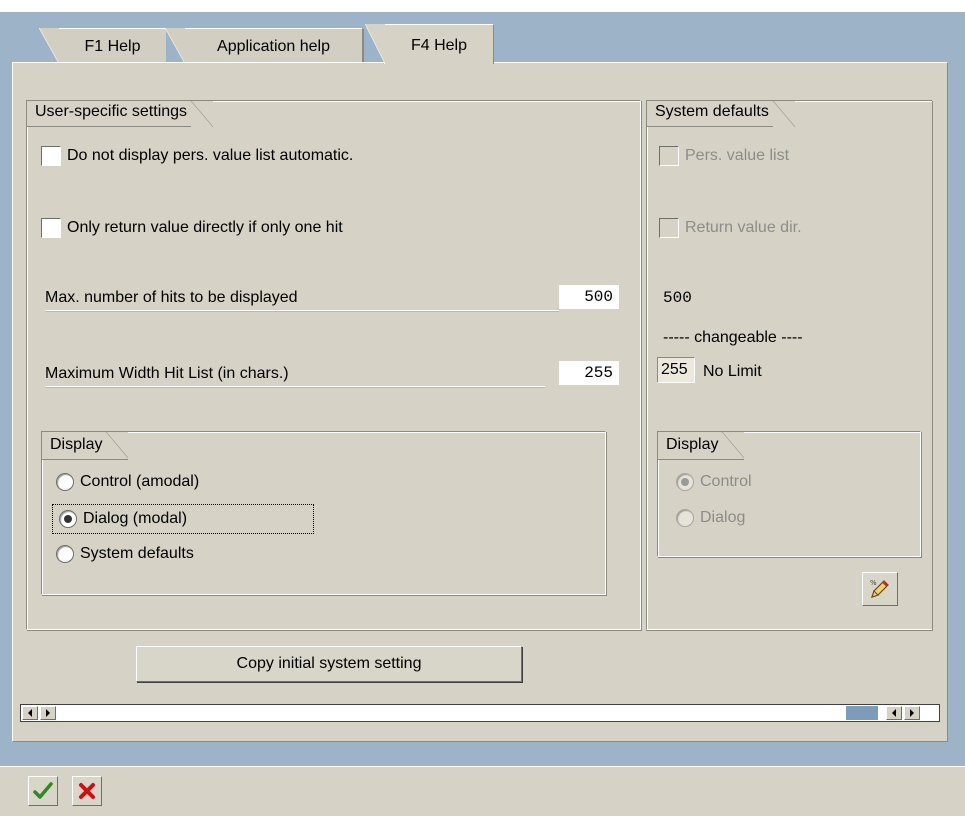 Image resolution: width=965 pixels, height=816 pixels. I want to click on sys-pers-list-row: Pers. value list, so click(724, 156).